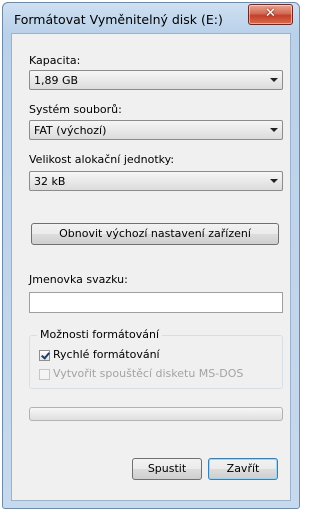 This screenshot has height=511, width=320. Describe the element at coordinates (148, 373) in the screenshot. I see `msdos-boot-label: Vytvořit spouštěcí disketu MS-DOS` at that location.